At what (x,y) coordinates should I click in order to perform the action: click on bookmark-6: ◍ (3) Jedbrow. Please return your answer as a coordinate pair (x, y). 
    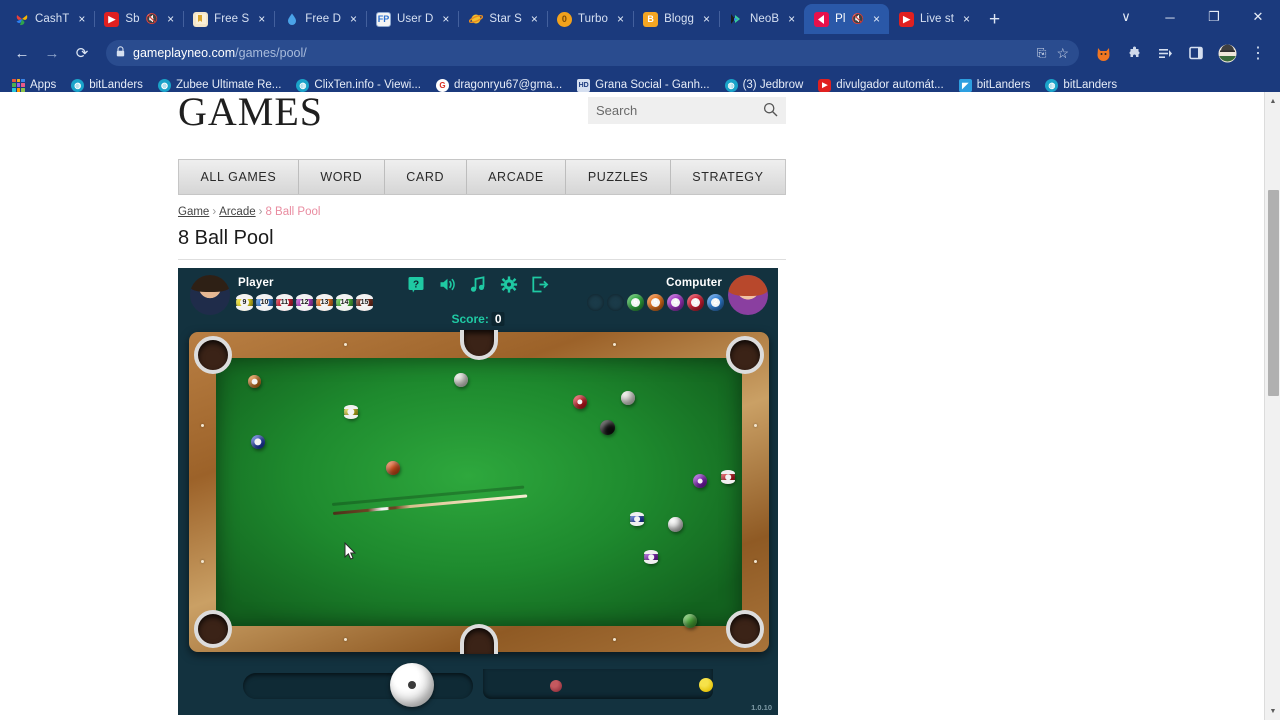
    Looking at the image, I should click on (764, 85).